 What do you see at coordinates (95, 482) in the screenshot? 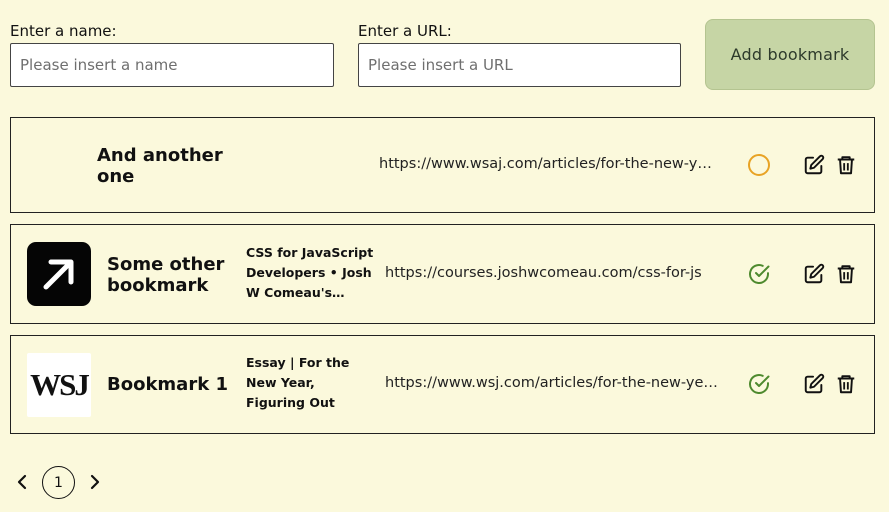
I see `chevron-right-icon` at bounding box center [95, 482].